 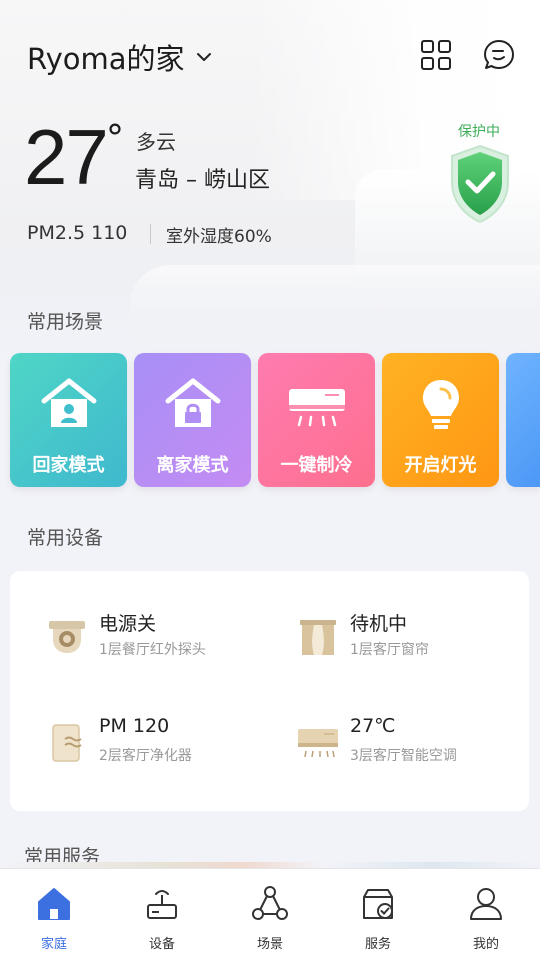 I want to click on device-location: 2层客厅净化器, so click(x=145, y=756).